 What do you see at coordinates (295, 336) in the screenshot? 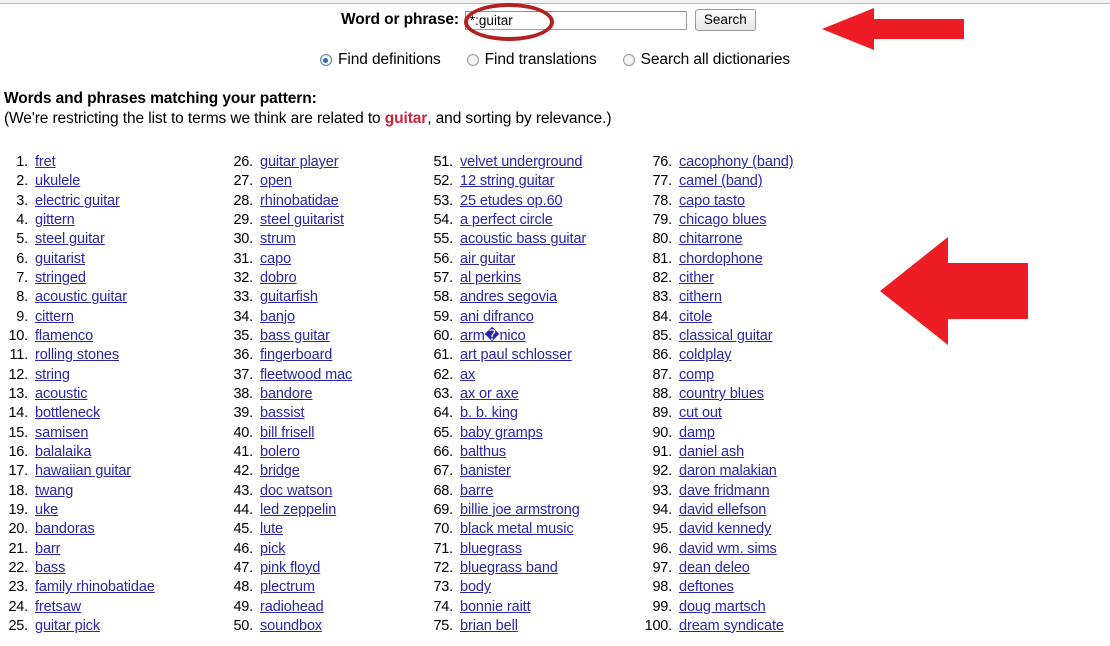
I see `item-link: bass guitar` at bounding box center [295, 336].